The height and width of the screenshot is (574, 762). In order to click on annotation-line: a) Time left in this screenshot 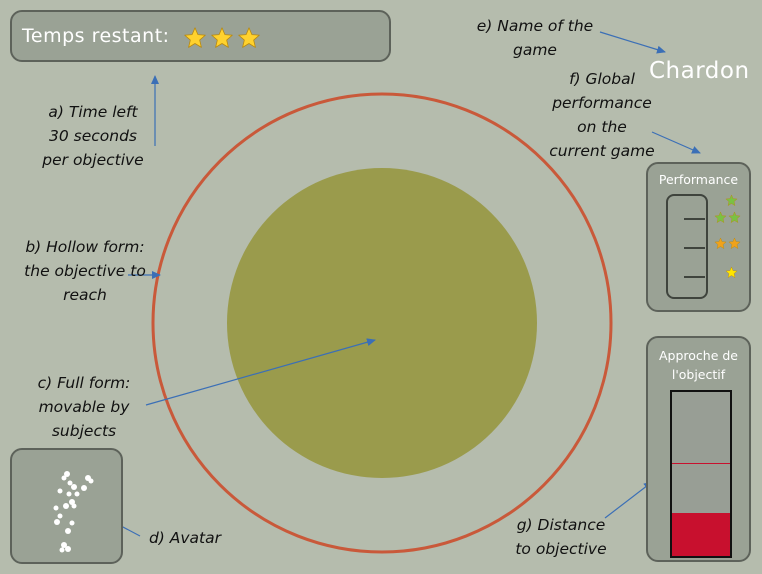, I will do `click(93, 112)`.